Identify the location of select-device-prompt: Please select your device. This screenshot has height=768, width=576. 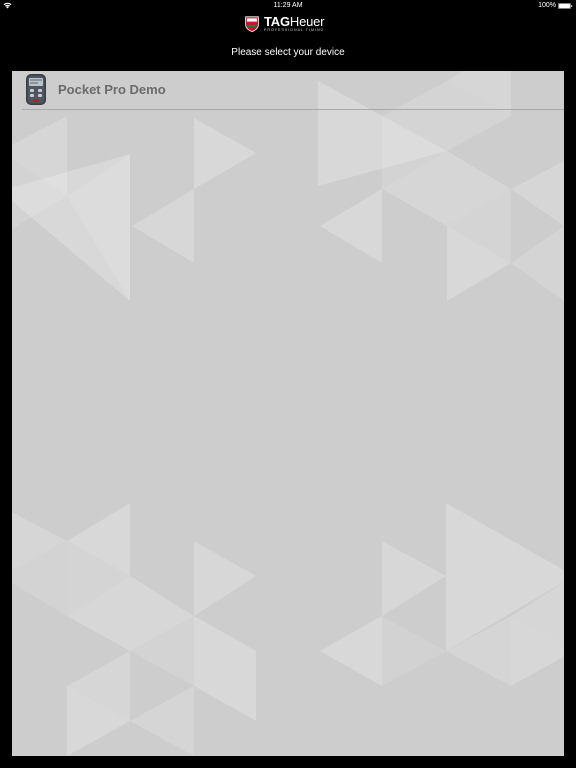
(288, 52).